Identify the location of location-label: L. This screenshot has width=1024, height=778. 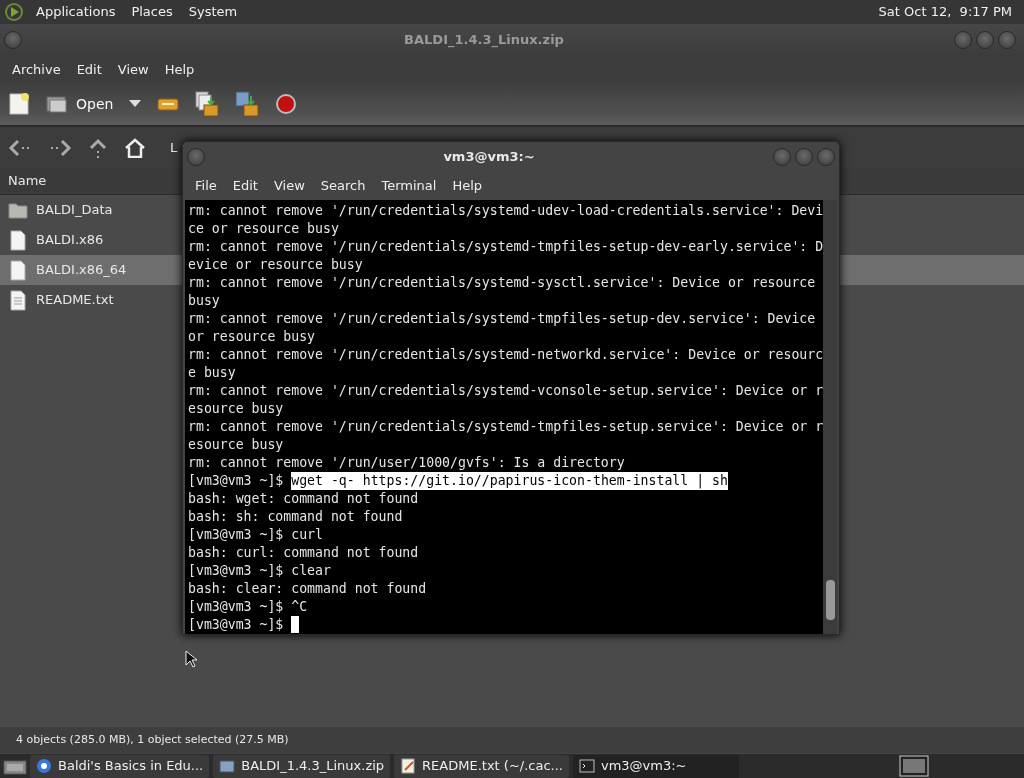
(174, 147).